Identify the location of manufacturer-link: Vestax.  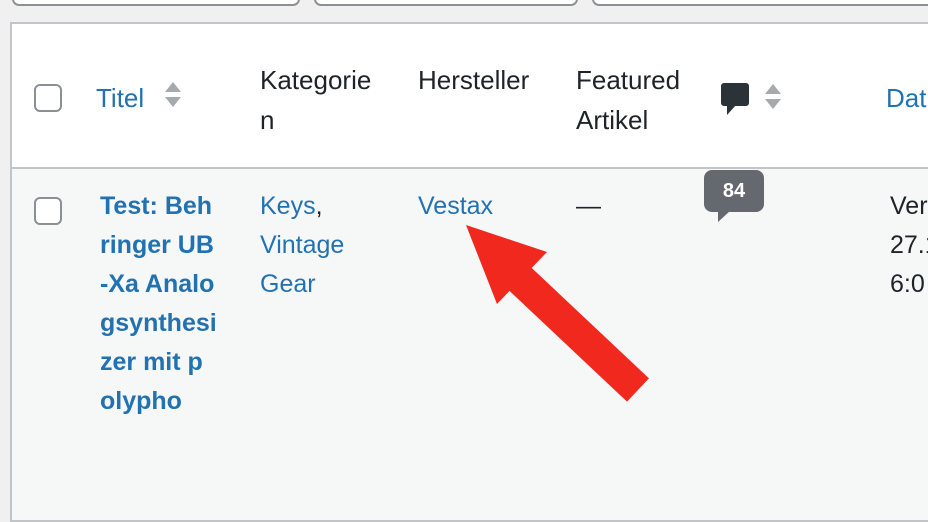
(455, 206).